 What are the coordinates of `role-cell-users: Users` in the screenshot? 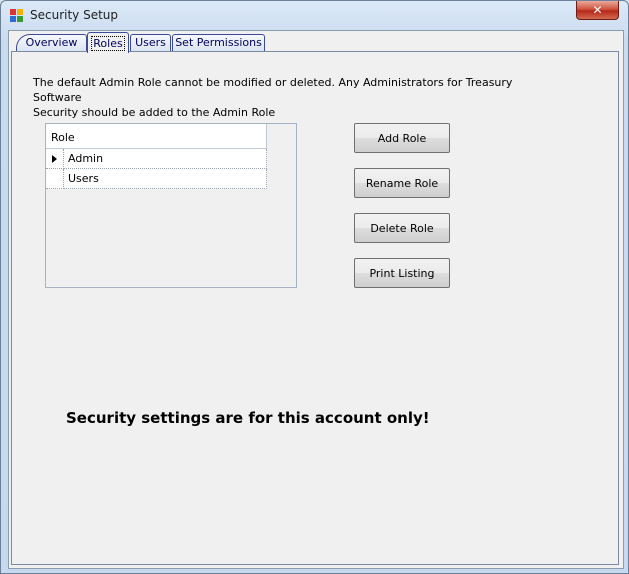 It's located at (165, 179).